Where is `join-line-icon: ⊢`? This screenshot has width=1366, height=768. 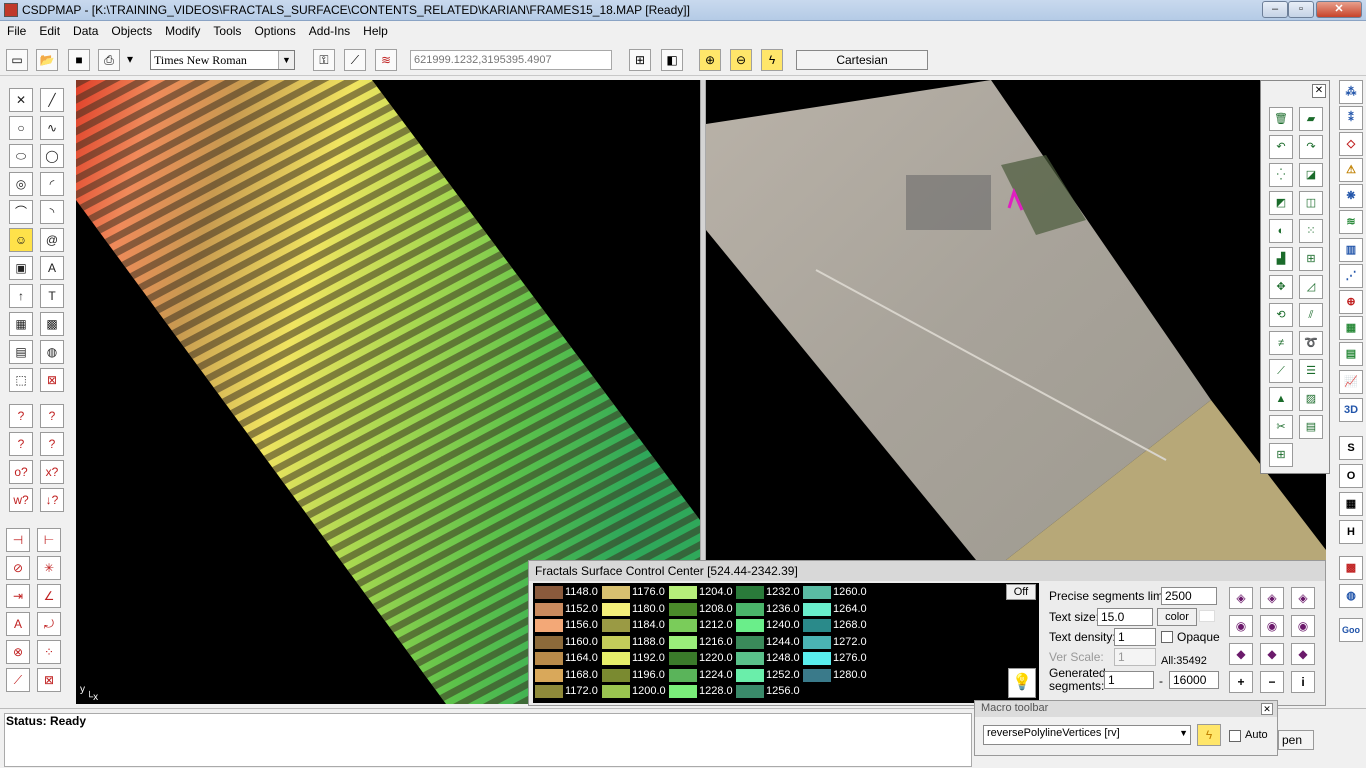
join-line-icon: ⊢ is located at coordinates (49, 540).